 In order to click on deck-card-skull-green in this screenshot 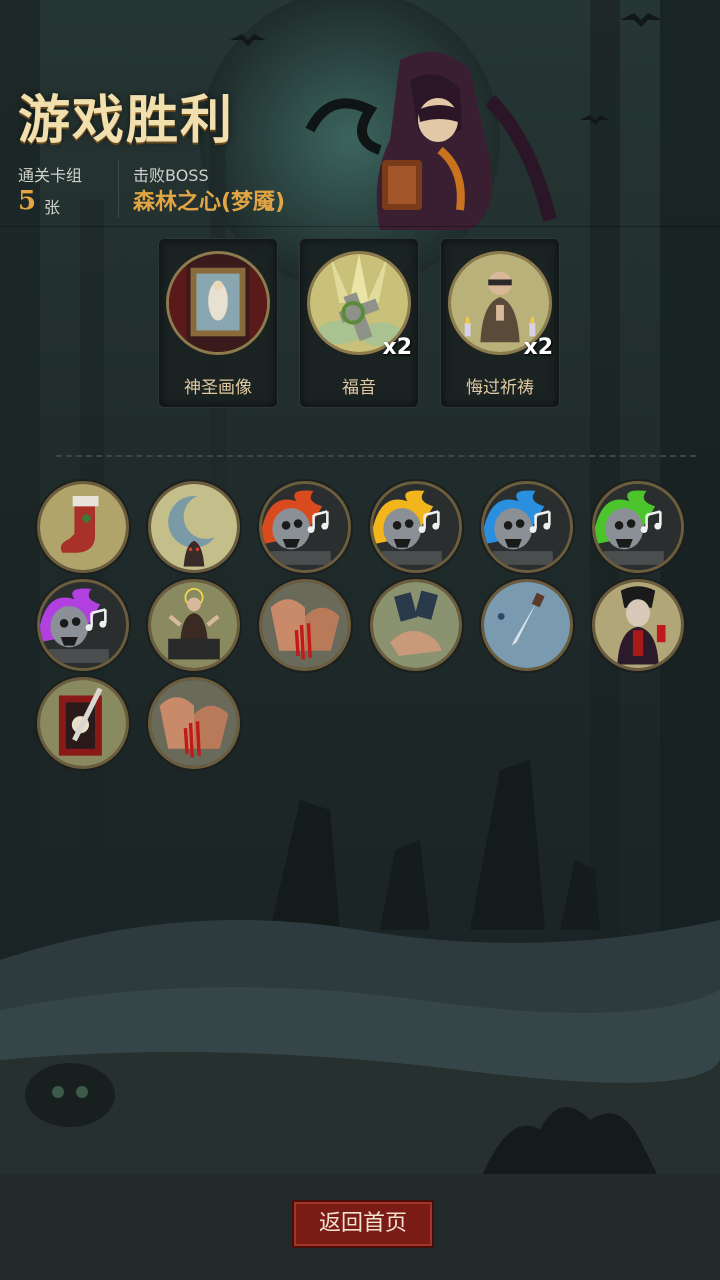, I will do `click(638, 527)`.